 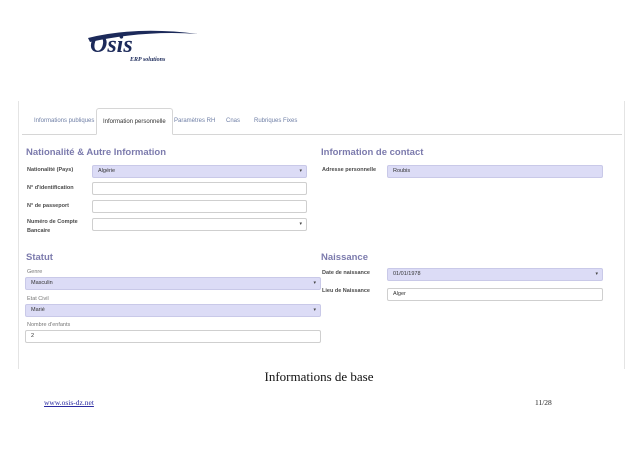 I want to click on page-number: 11/28, so click(x=543, y=402).